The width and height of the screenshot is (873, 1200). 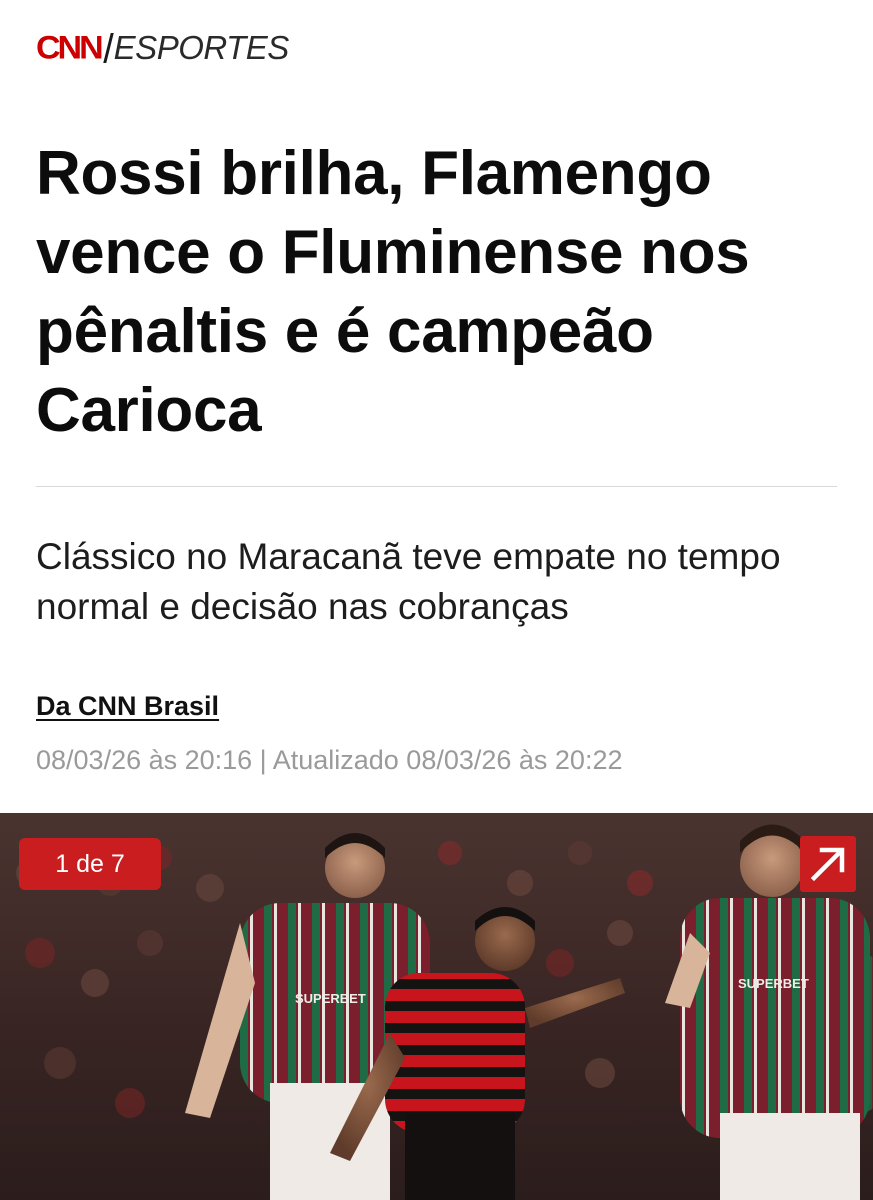 What do you see at coordinates (70, 48) in the screenshot?
I see `cnn-logo: CNN` at bounding box center [70, 48].